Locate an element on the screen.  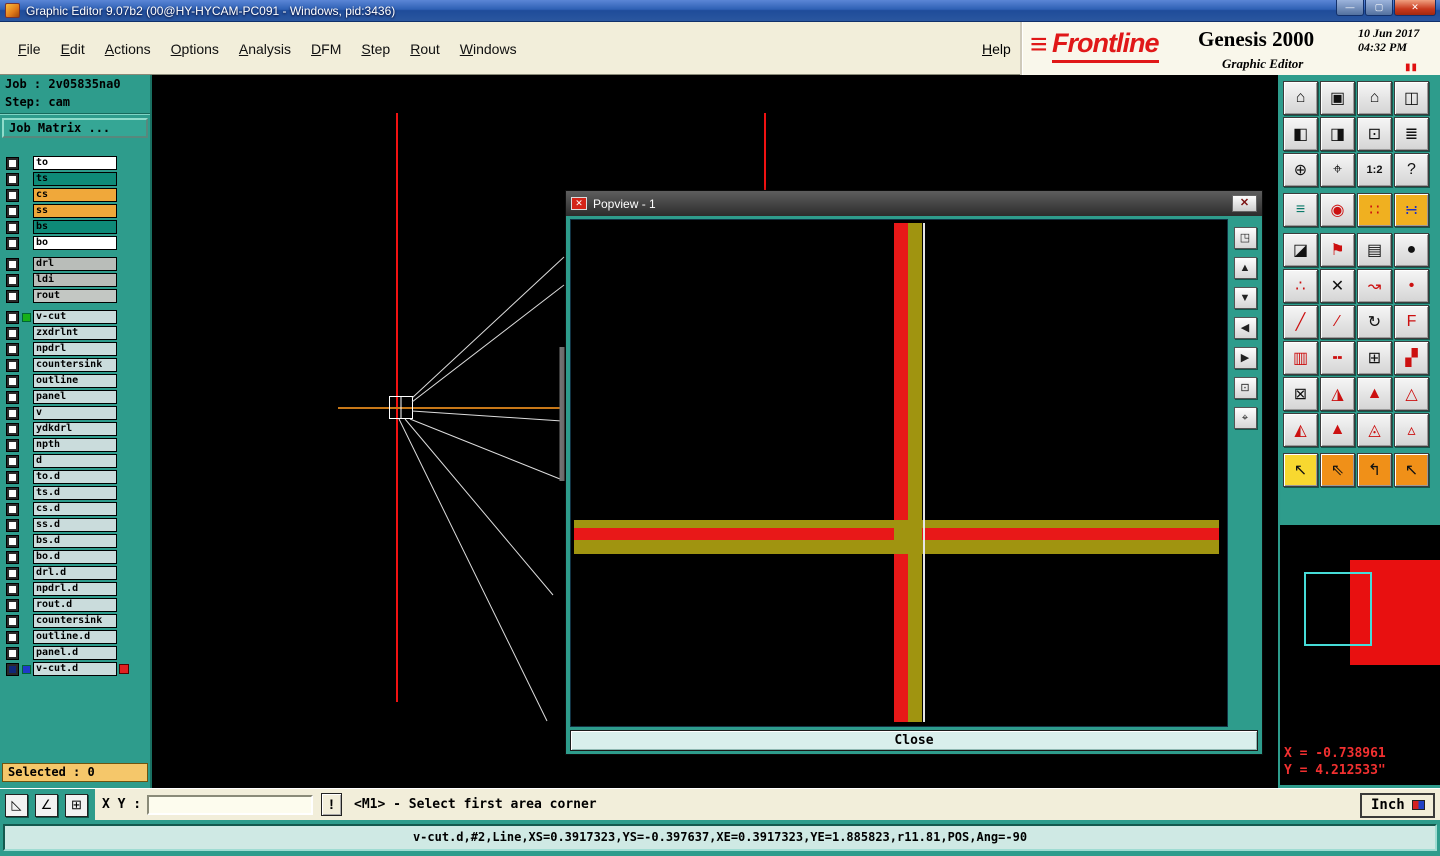
layer-name: bs is located at coordinates (75, 227).